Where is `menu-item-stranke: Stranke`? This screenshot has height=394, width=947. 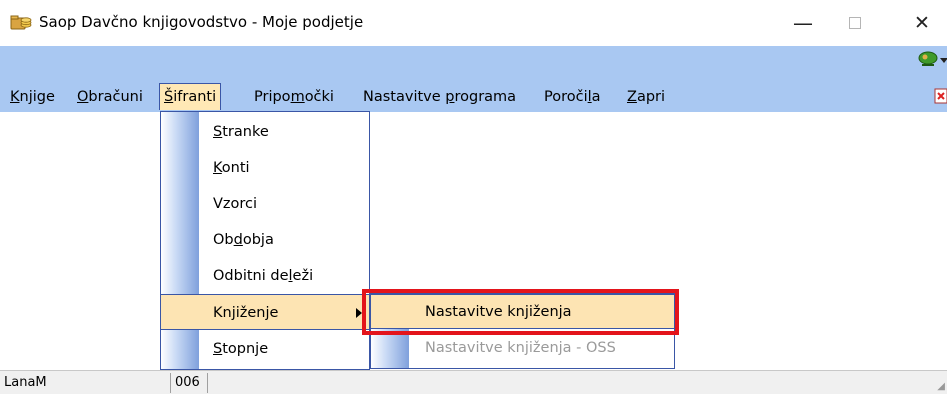
menu-item-stranke: Stranke is located at coordinates (265, 132).